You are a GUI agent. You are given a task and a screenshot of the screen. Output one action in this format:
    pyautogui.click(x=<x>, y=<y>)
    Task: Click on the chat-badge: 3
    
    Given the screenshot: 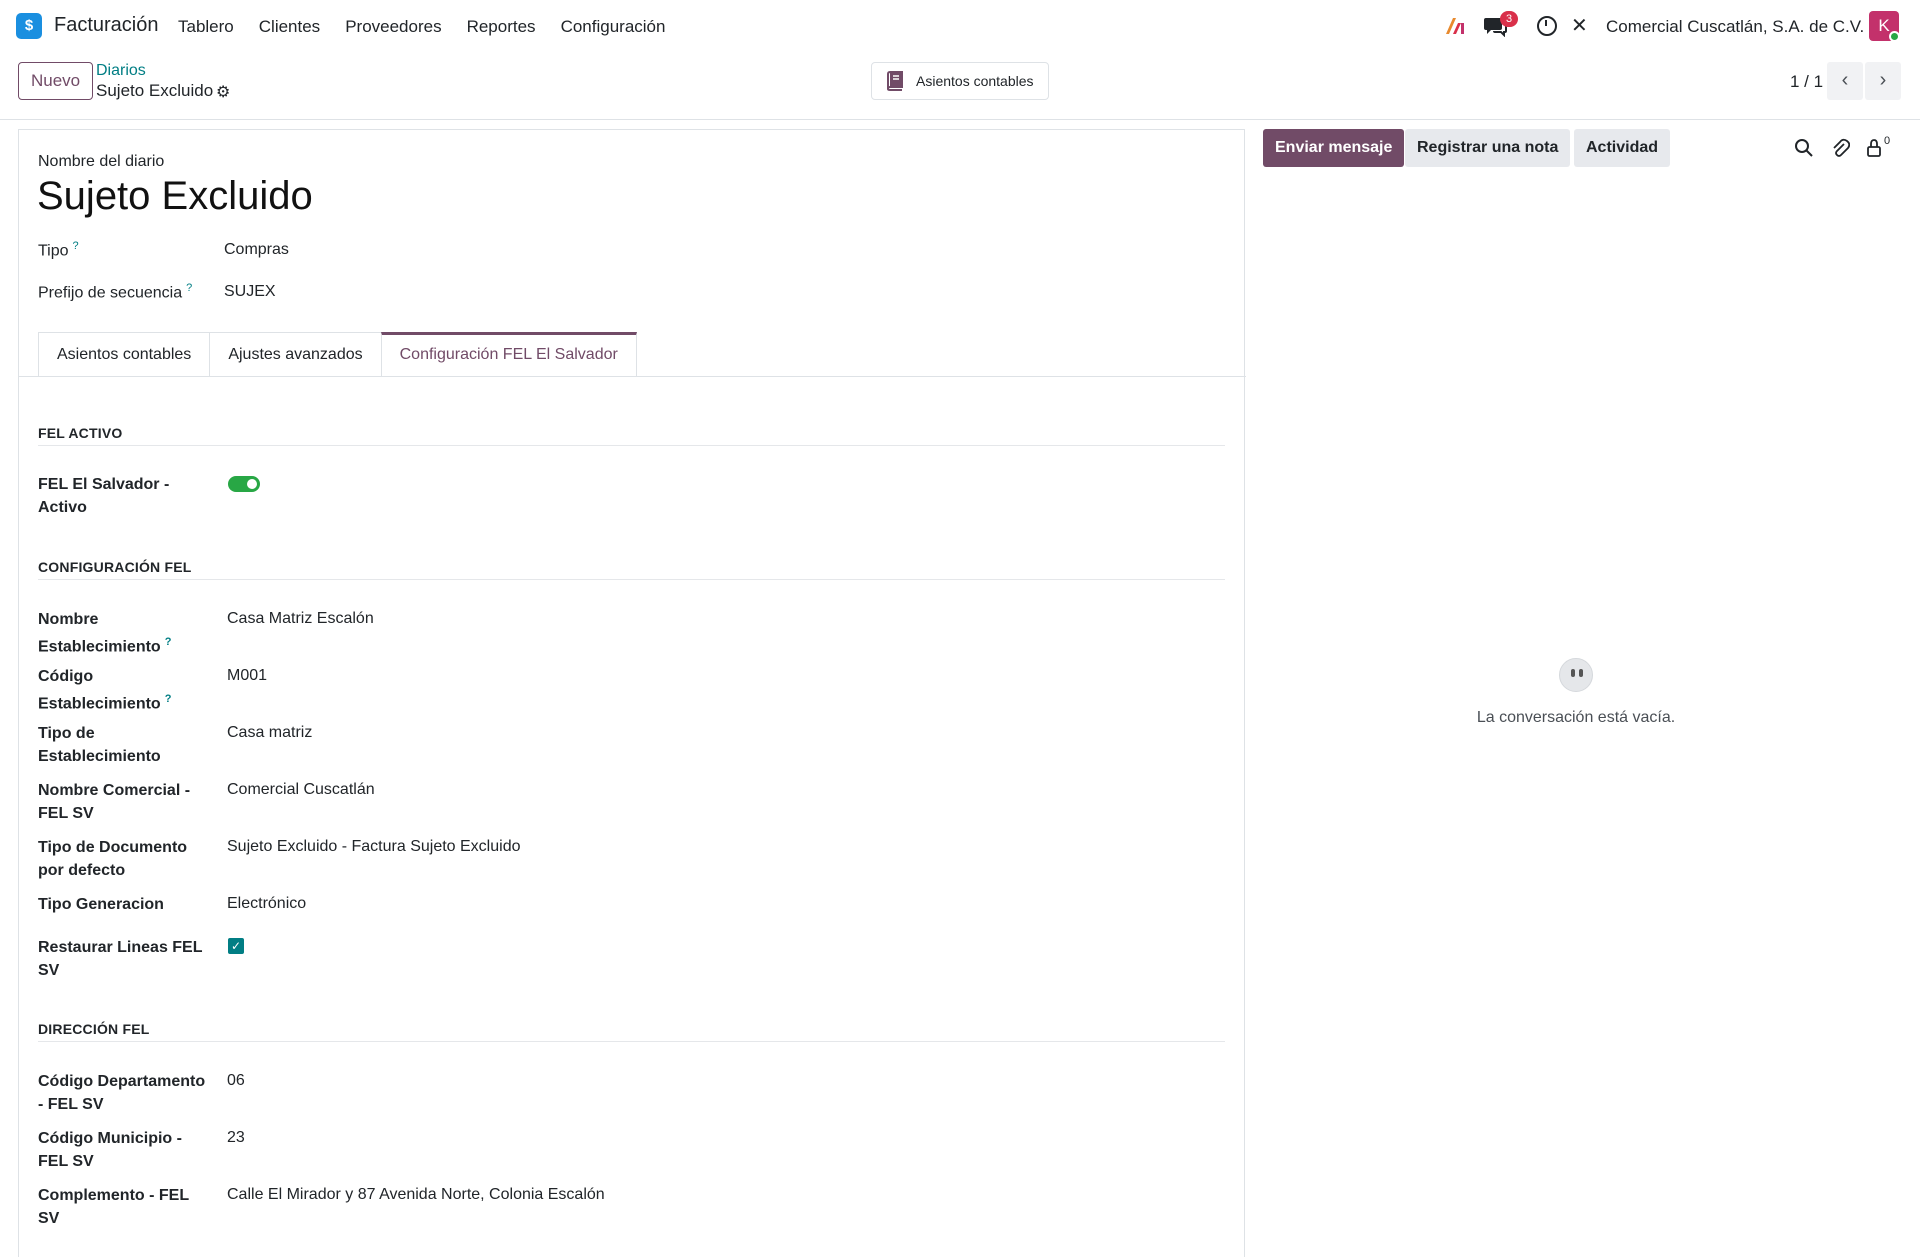 What is the action you would take?
    pyautogui.click(x=1509, y=19)
    